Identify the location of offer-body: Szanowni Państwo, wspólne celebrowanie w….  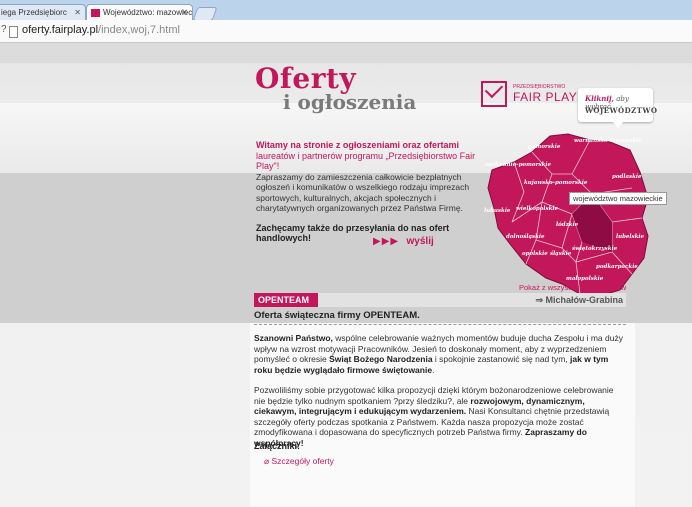
(440, 395).